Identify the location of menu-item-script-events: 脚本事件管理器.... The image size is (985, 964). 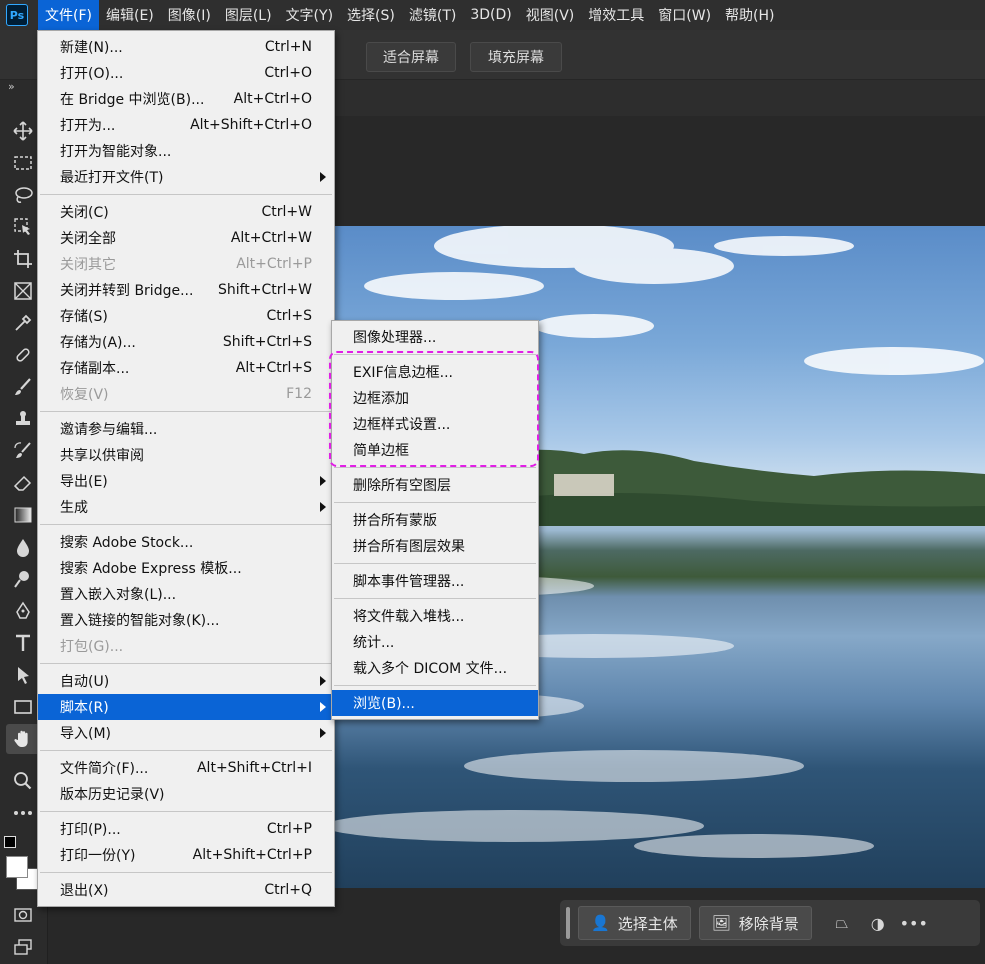
(435, 581).